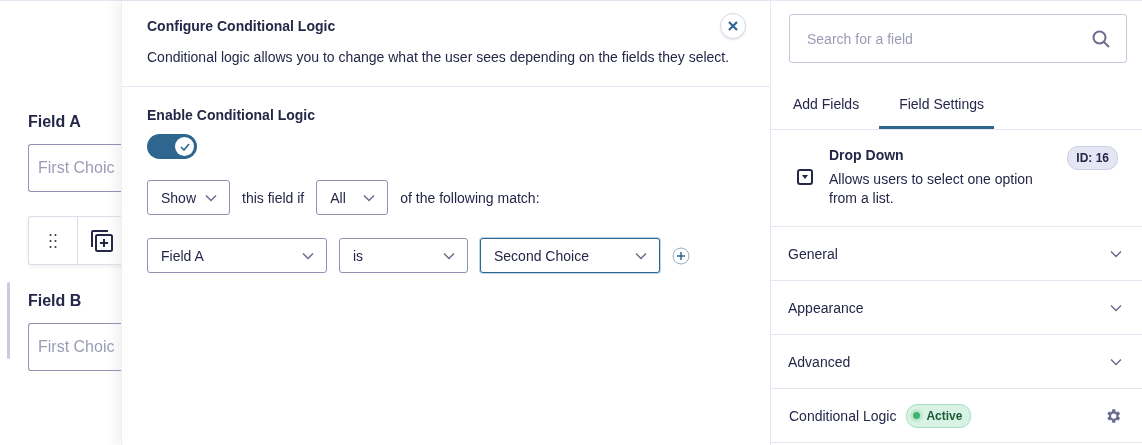  What do you see at coordinates (352, 197) in the screenshot?
I see `logic-select: All` at bounding box center [352, 197].